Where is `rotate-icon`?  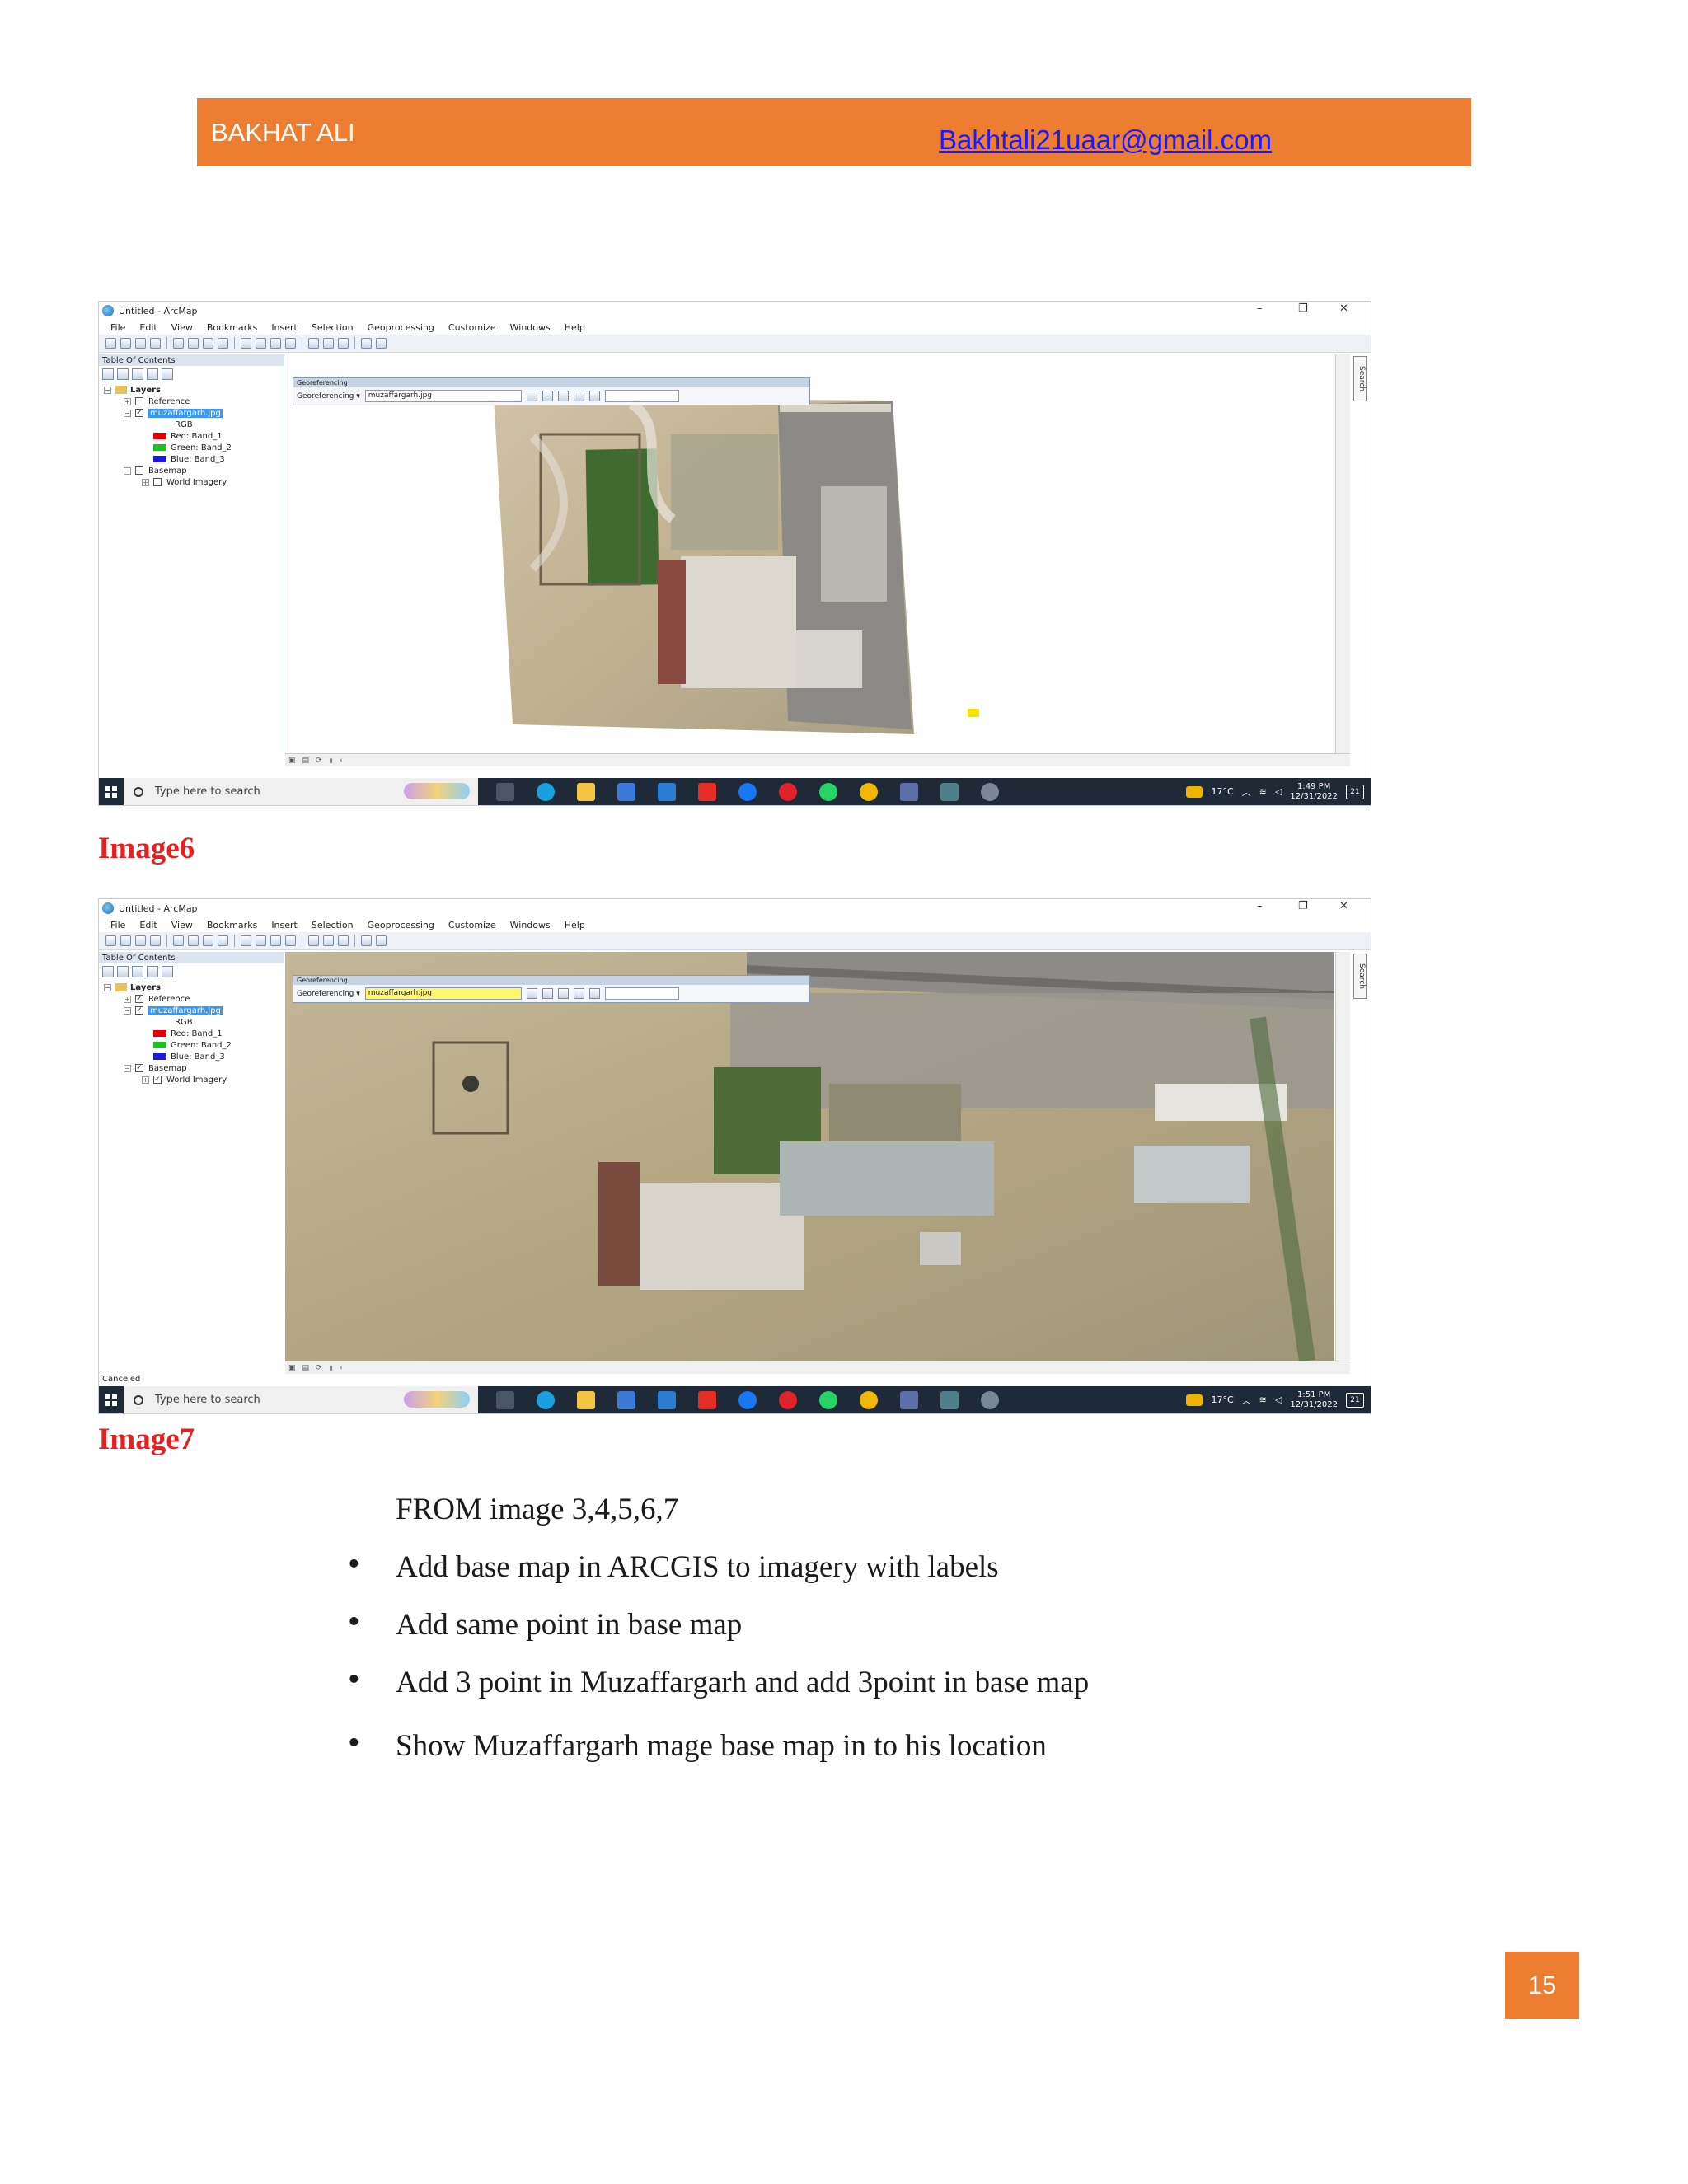 rotate-icon is located at coordinates (531, 396).